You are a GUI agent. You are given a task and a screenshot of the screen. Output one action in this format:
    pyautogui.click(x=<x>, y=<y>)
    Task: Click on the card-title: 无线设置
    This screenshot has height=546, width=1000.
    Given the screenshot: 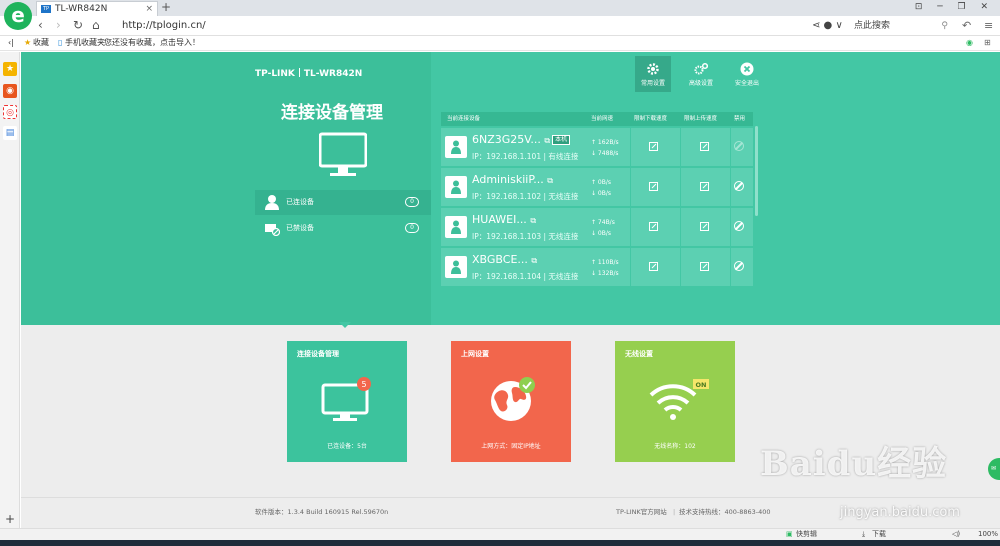 What is the action you would take?
    pyautogui.click(x=639, y=354)
    